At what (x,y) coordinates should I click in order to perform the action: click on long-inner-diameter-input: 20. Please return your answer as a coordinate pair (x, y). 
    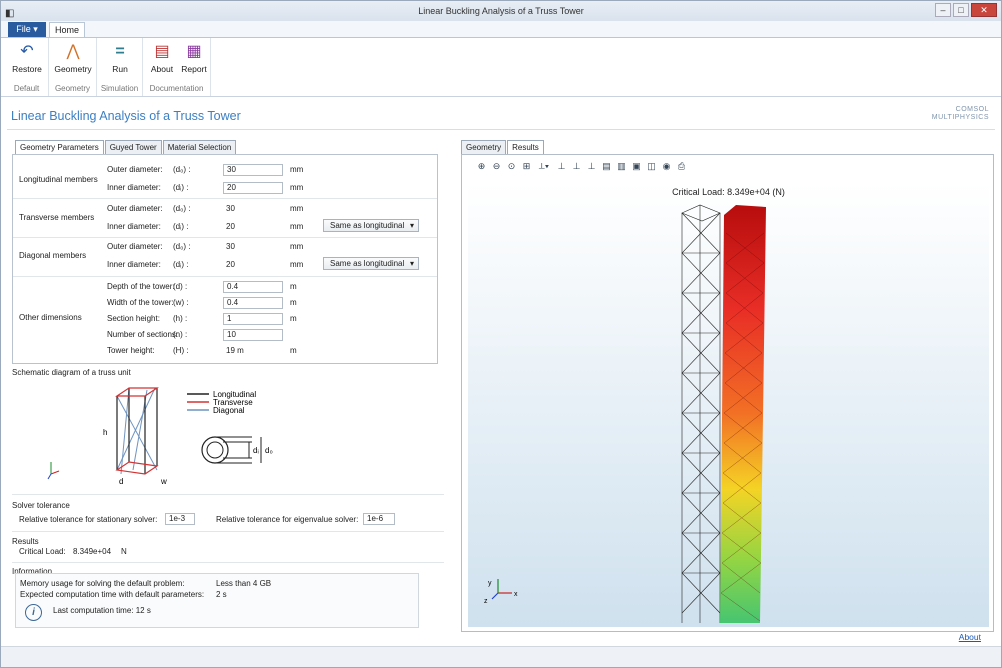
    Looking at the image, I should click on (253, 188).